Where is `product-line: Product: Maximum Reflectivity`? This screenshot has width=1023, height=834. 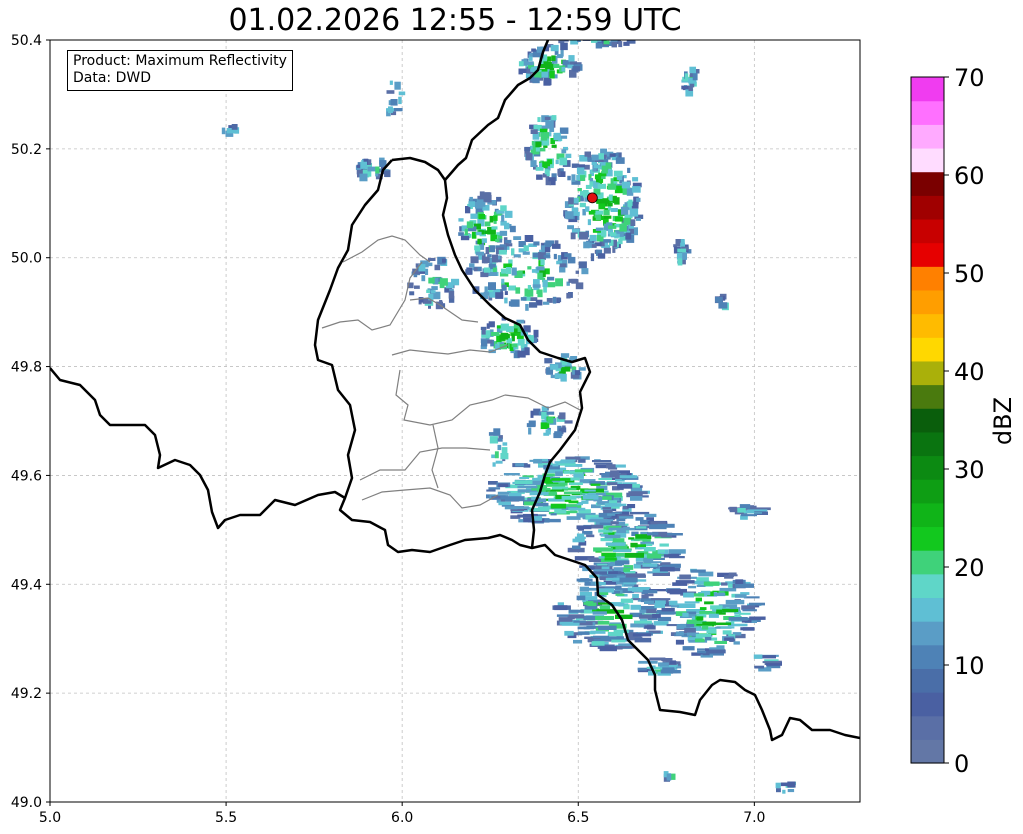
product-line: Product: Maximum Reflectivity is located at coordinates (180, 61).